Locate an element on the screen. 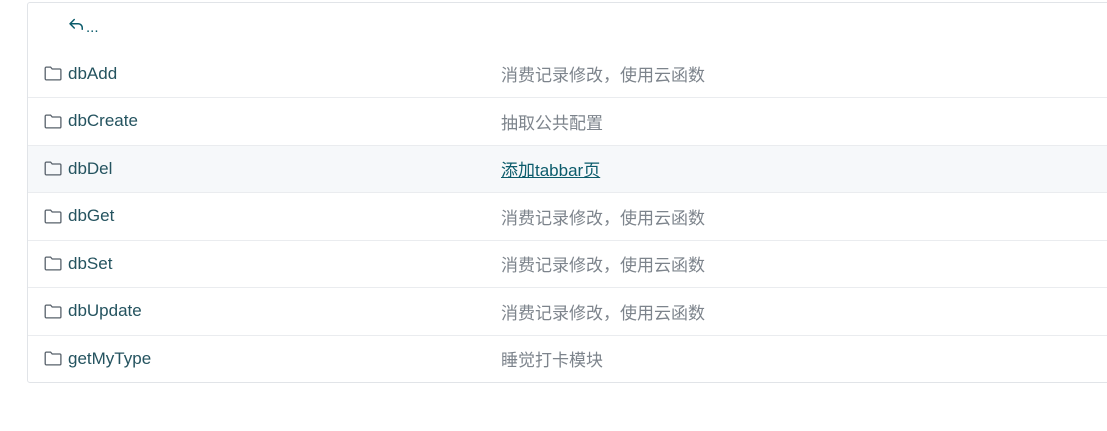 This screenshot has height=431, width=1107. folder-name-link: dbGet is located at coordinates (91, 216).